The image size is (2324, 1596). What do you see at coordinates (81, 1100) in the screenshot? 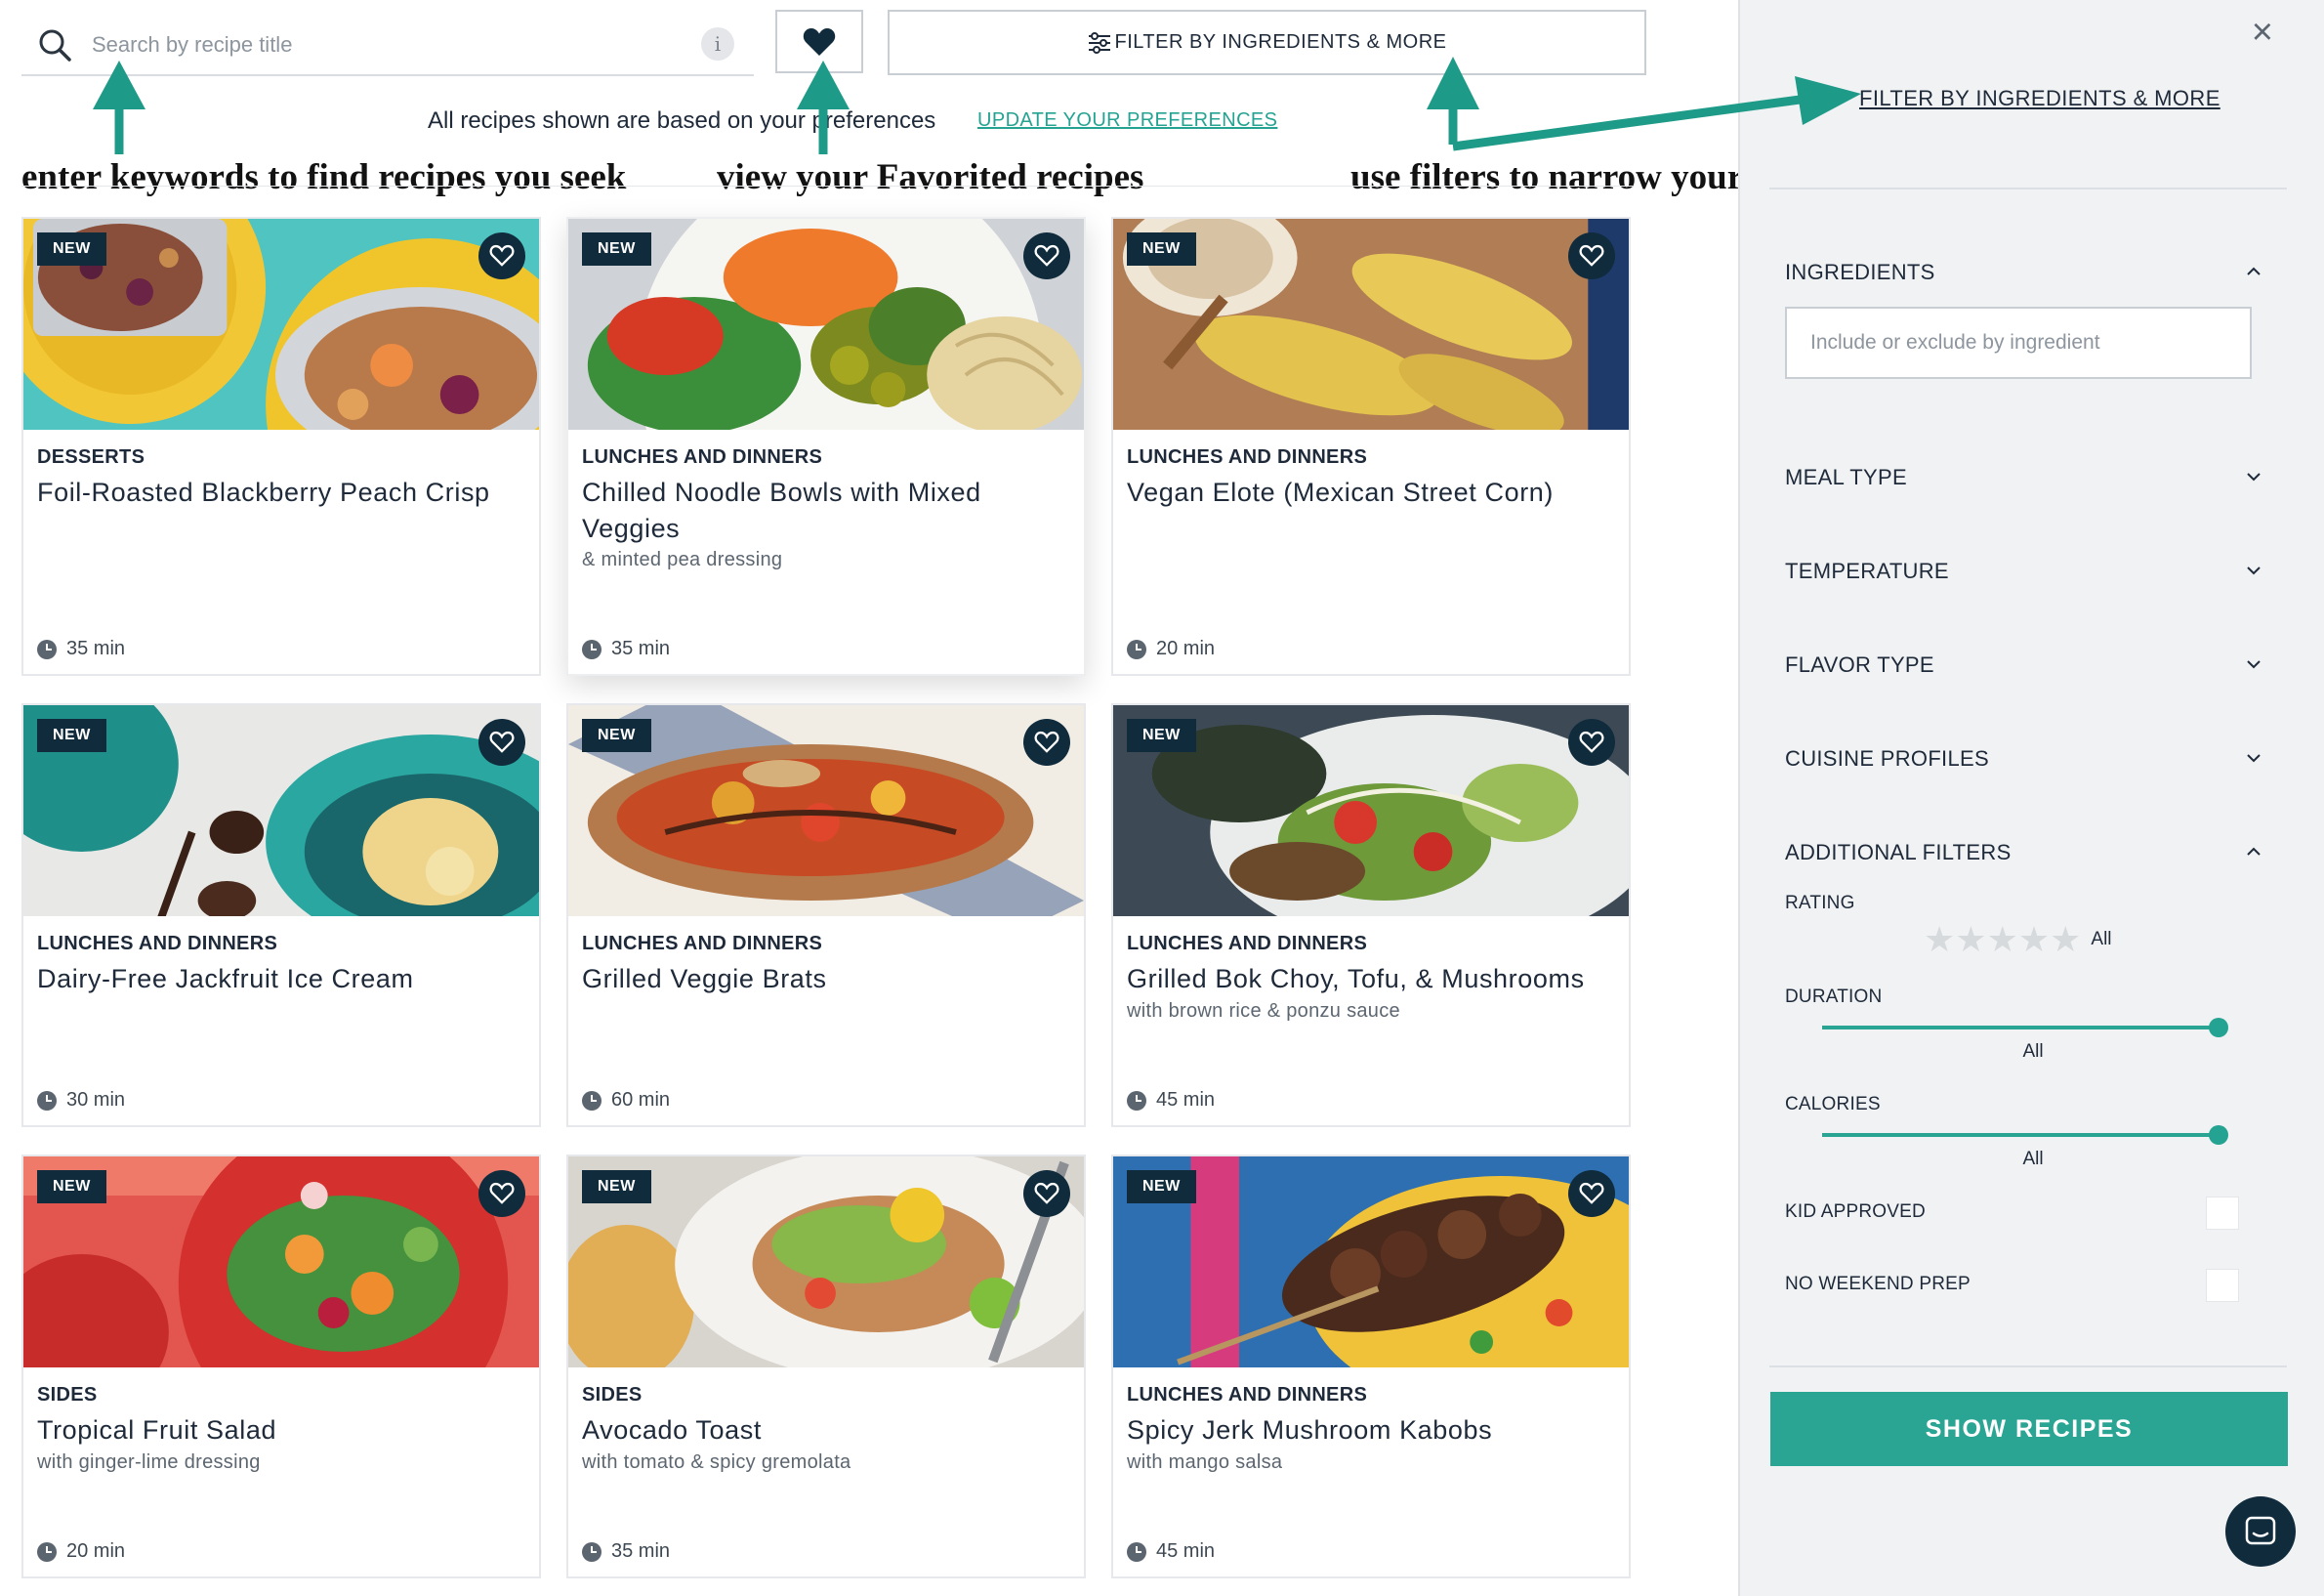
I see `recipe-time: 30 min` at bounding box center [81, 1100].